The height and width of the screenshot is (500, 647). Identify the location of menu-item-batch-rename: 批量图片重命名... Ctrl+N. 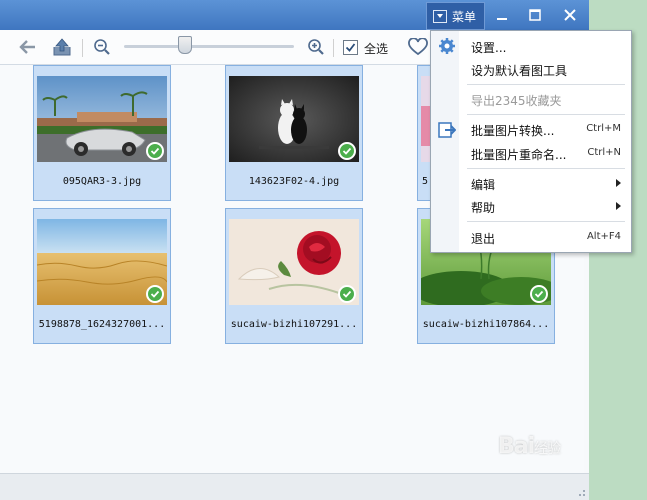
(549, 153).